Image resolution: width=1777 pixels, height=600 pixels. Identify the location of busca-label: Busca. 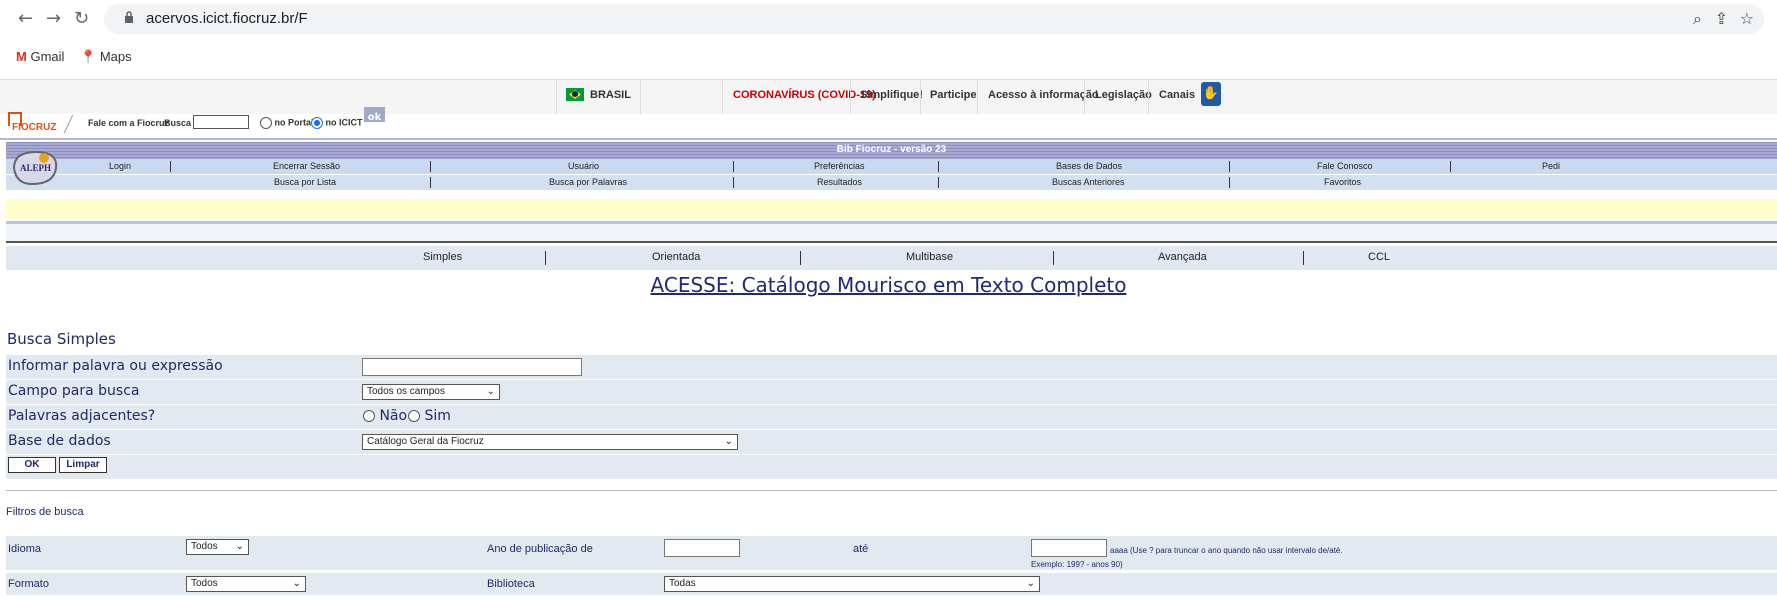
(178, 123).